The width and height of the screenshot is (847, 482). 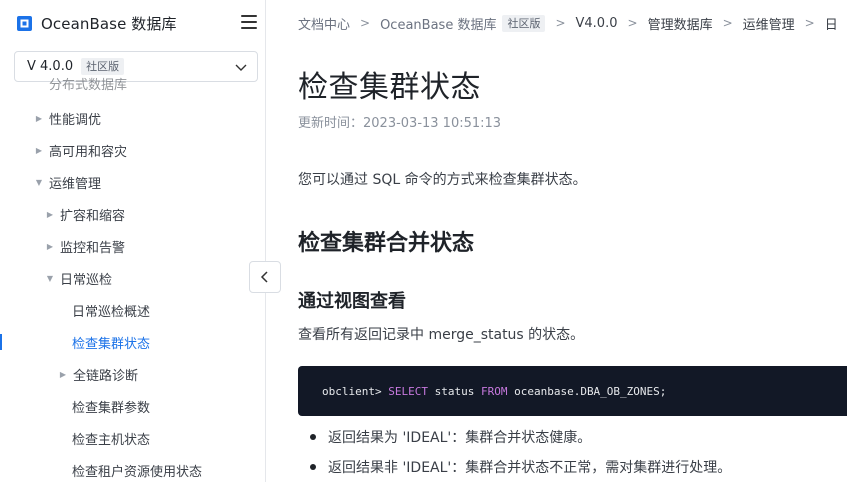 I want to click on code-keyword: SELECT, so click(x=408, y=391).